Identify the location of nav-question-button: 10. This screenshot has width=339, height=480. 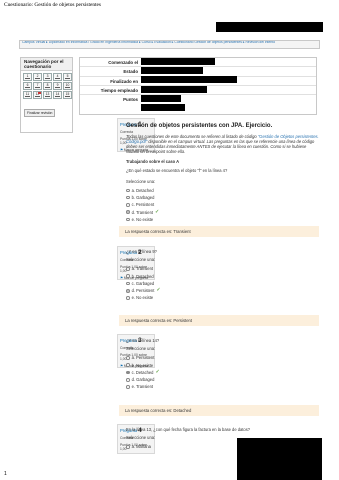
(67, 86).